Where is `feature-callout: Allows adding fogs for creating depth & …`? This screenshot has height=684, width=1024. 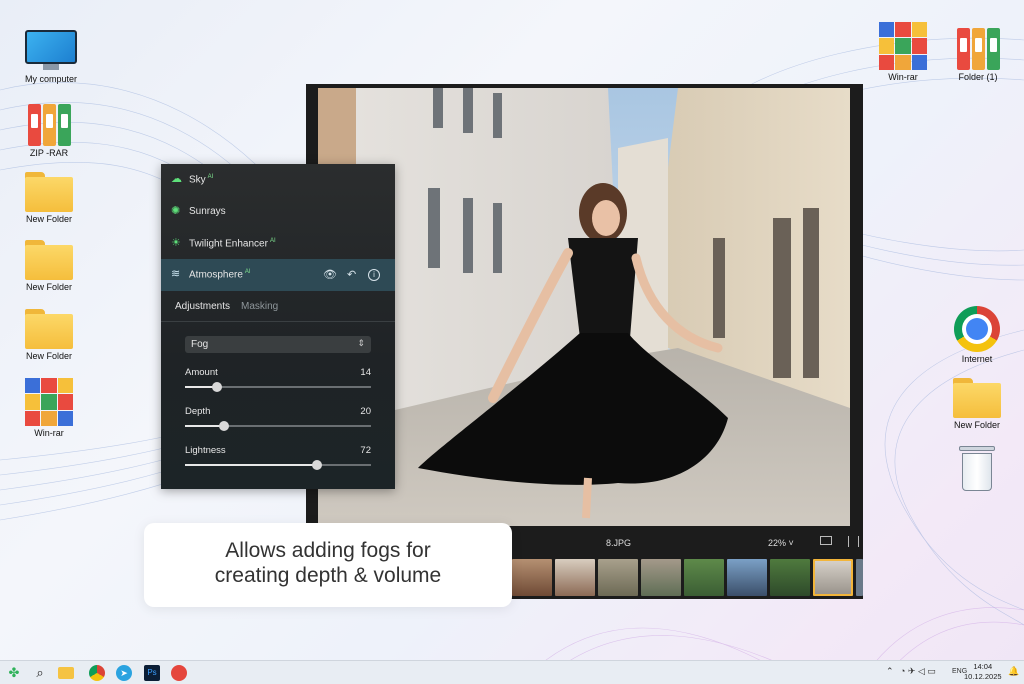
feature-callout: Allows adding fogs for creating depth & … is located at coordinates (328, 565).